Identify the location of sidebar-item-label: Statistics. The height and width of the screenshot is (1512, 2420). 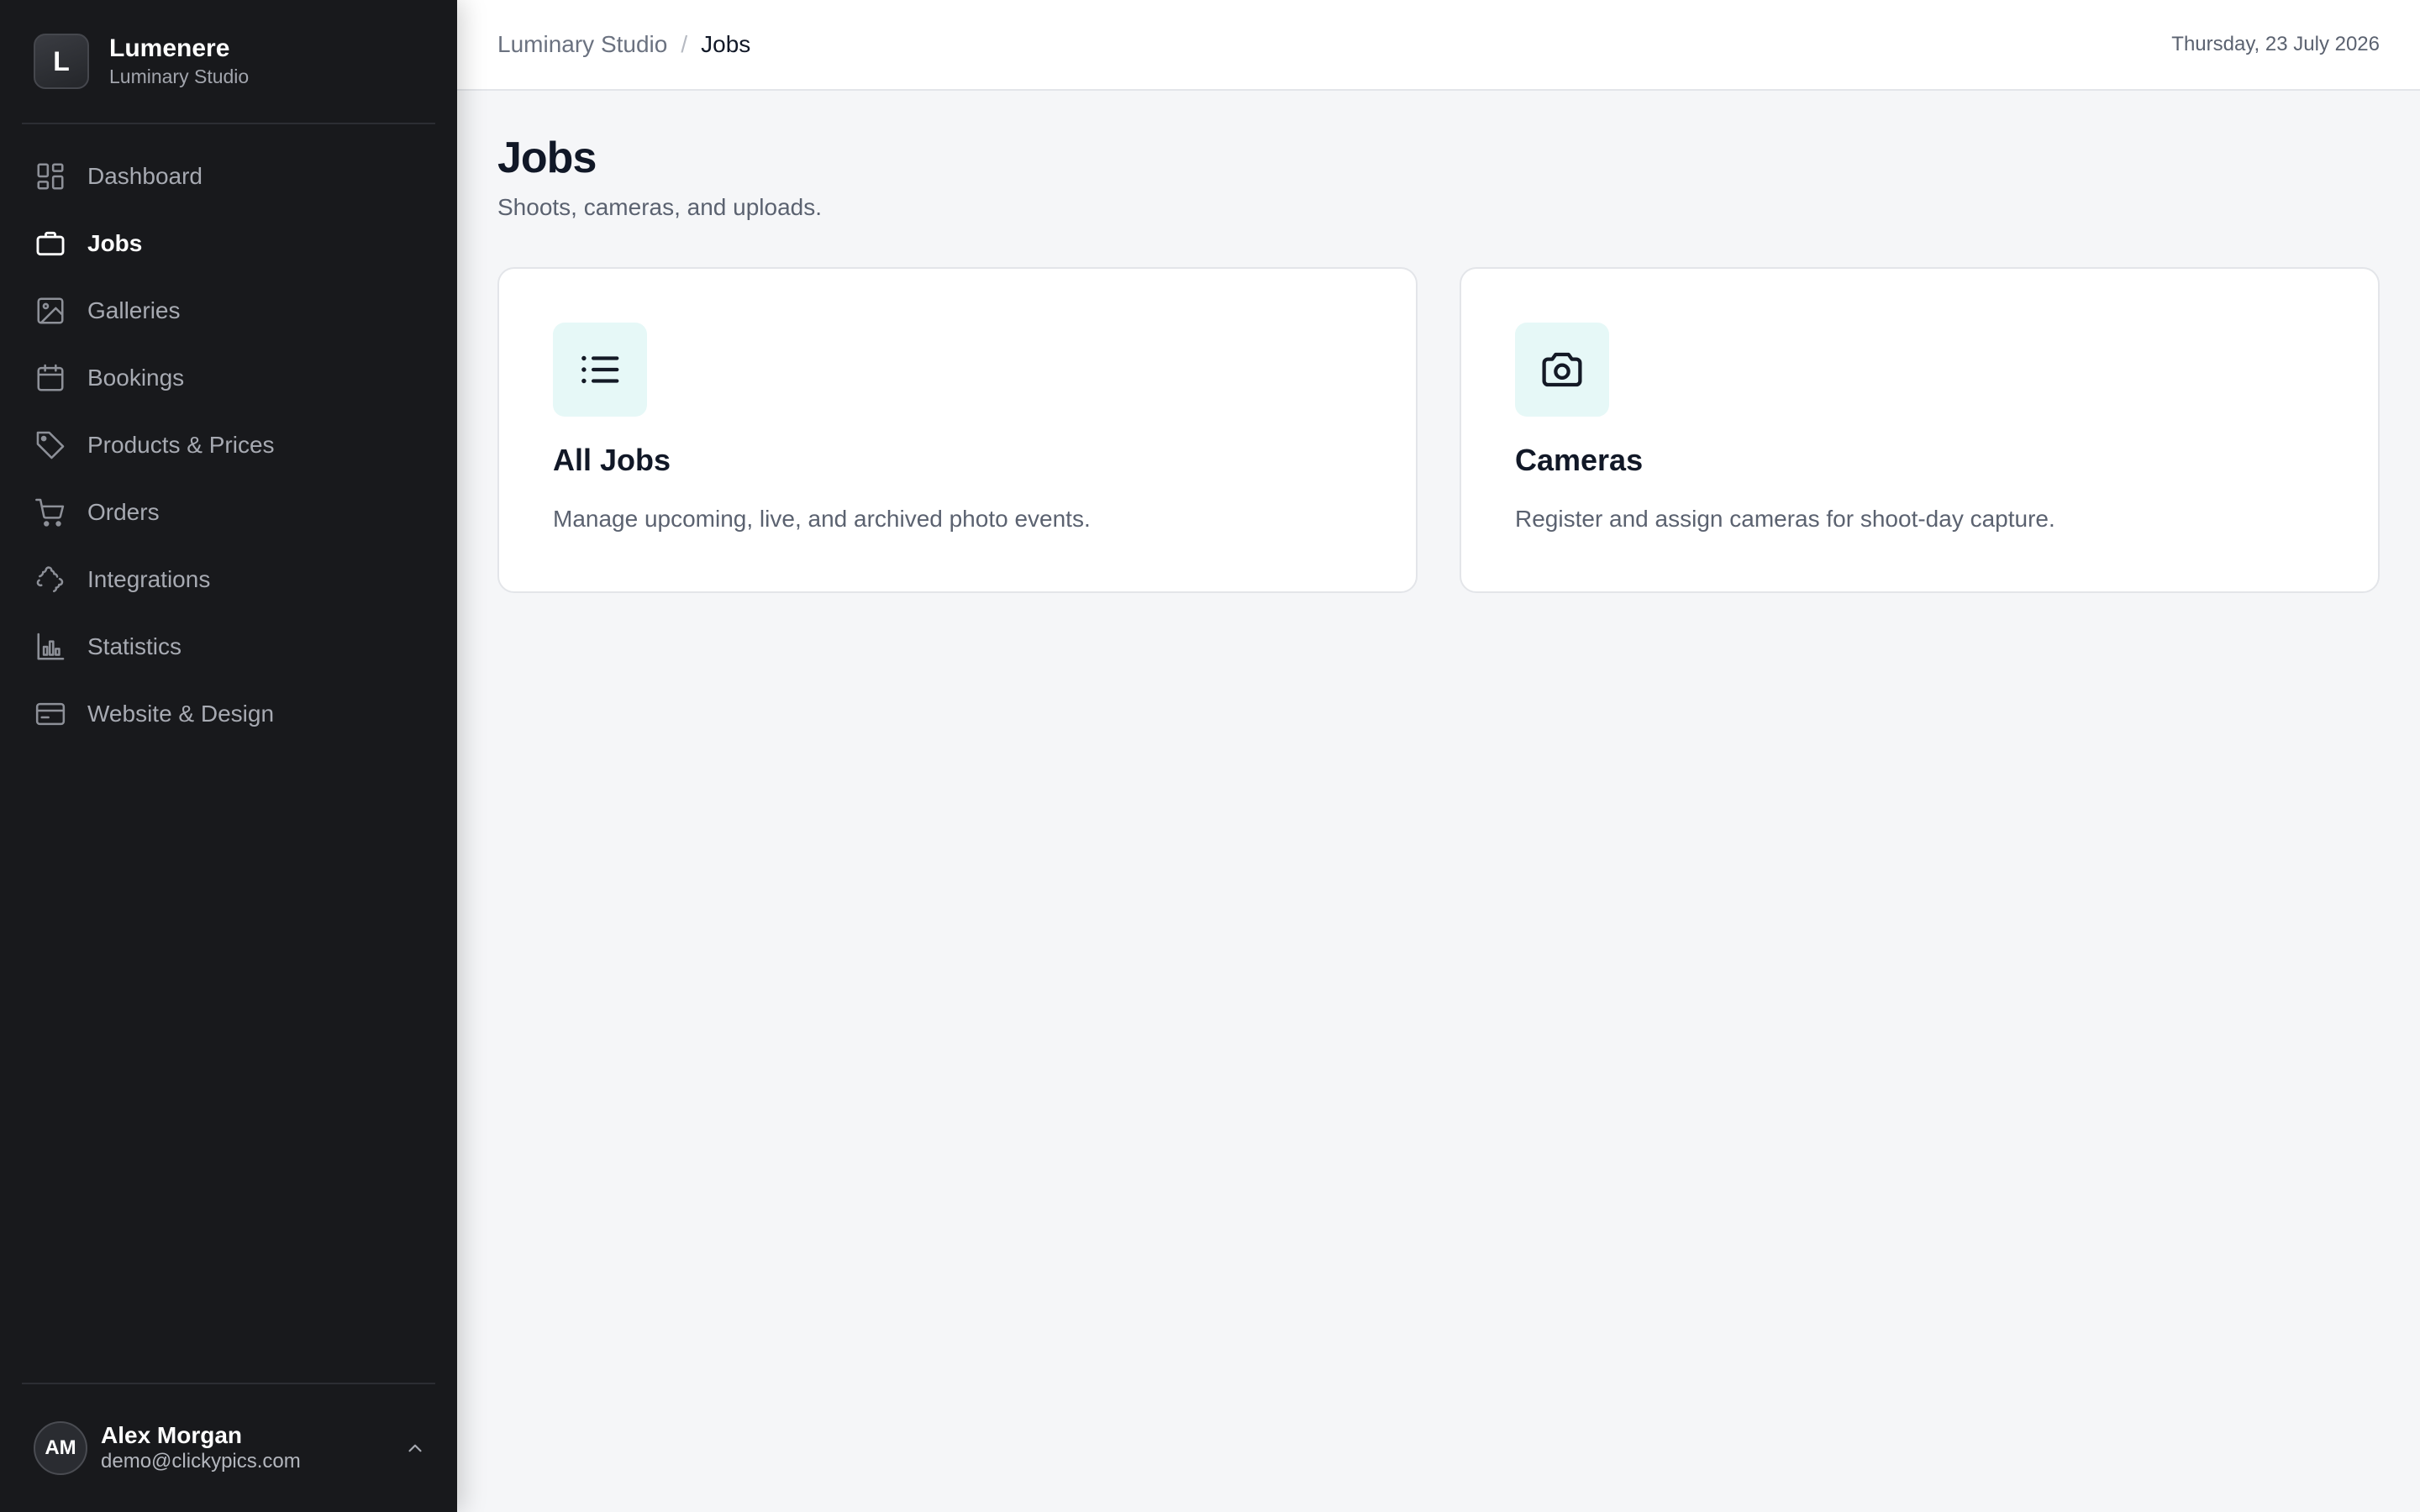
(134, 646).